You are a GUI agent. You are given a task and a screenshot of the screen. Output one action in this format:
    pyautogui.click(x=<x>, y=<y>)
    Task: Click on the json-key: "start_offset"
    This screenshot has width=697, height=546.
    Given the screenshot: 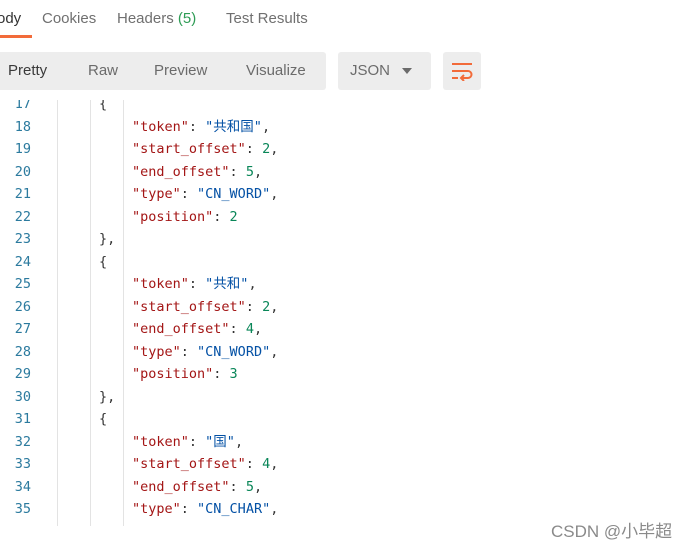 What is the action you would take?
    pyautogui.click(x=189, y=149)
    